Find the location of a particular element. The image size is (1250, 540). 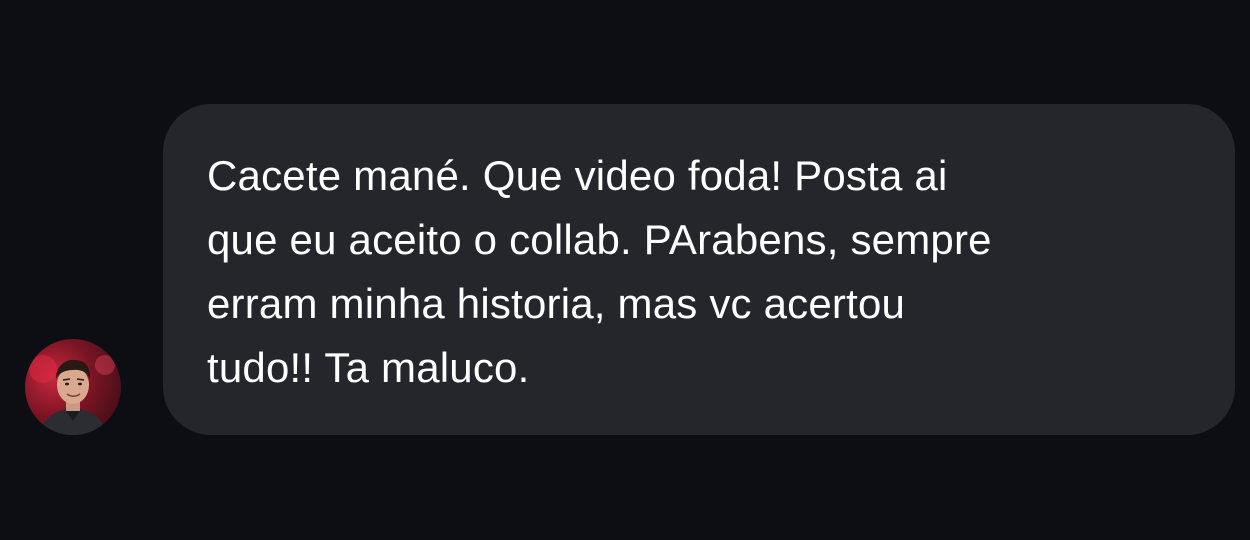

sender-avatar is located at coordinates (73, 387).